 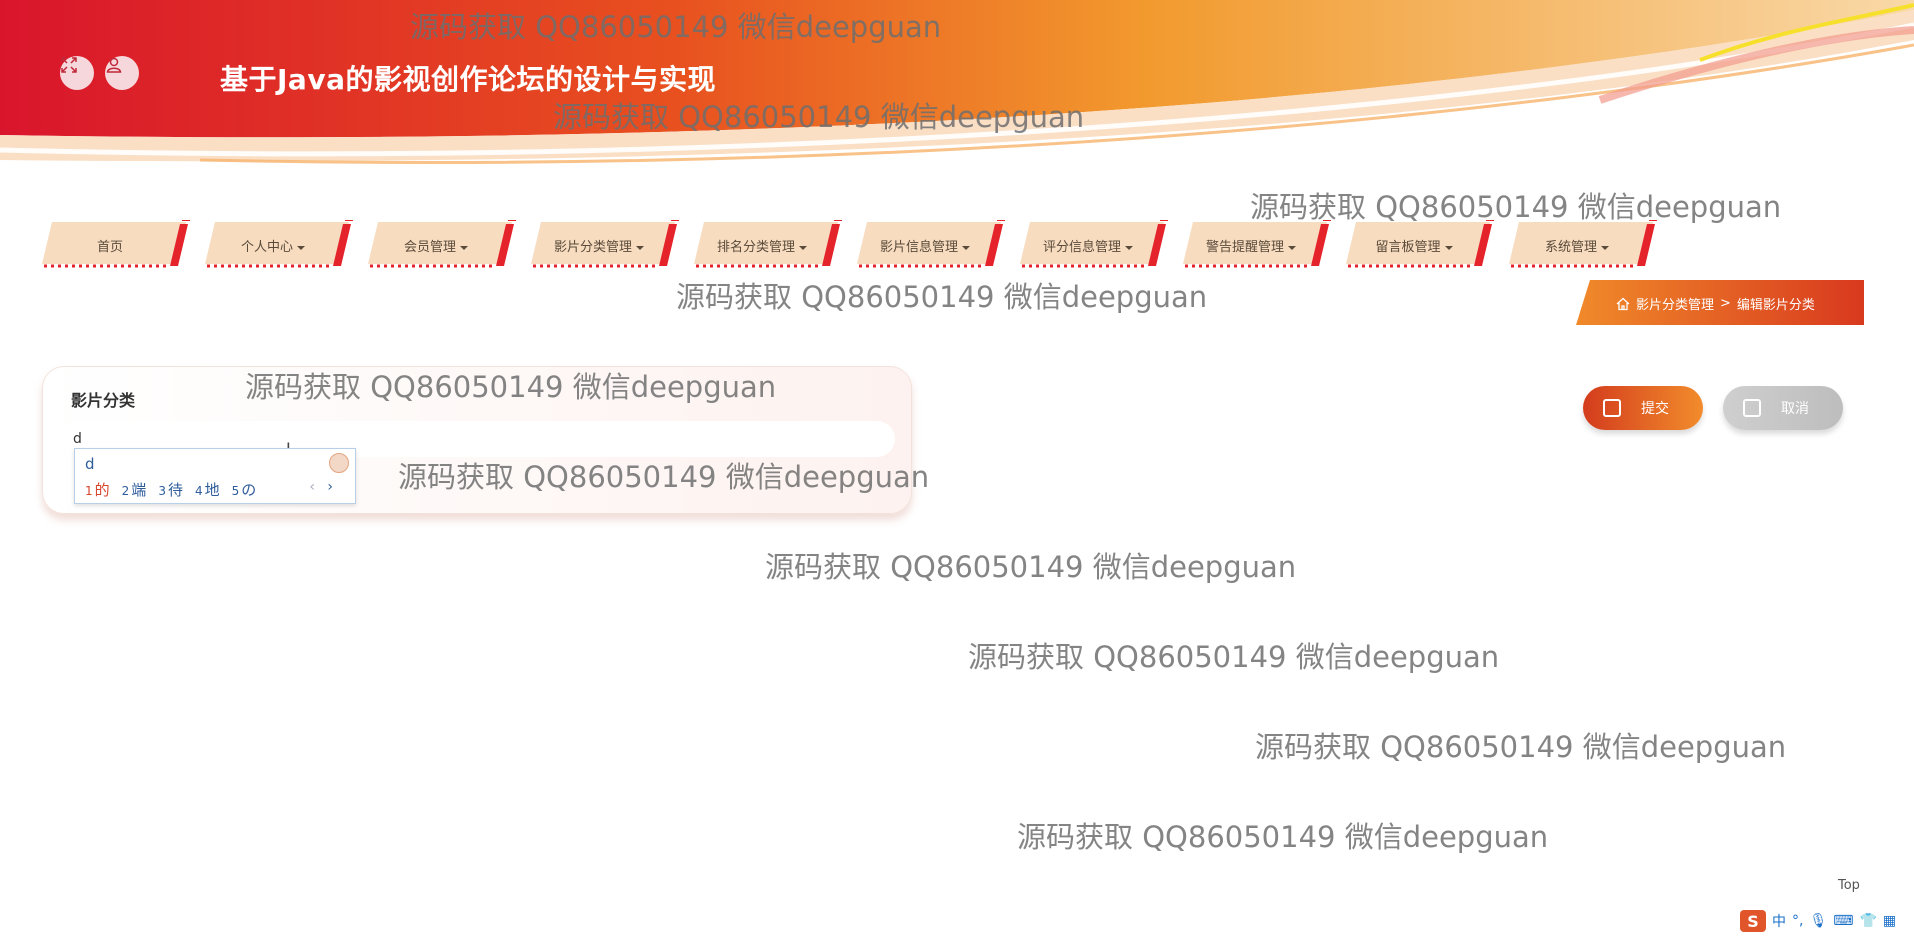 I want to click on breadcrumb-section: 影片分类管理, so click(x=1675, y=303).